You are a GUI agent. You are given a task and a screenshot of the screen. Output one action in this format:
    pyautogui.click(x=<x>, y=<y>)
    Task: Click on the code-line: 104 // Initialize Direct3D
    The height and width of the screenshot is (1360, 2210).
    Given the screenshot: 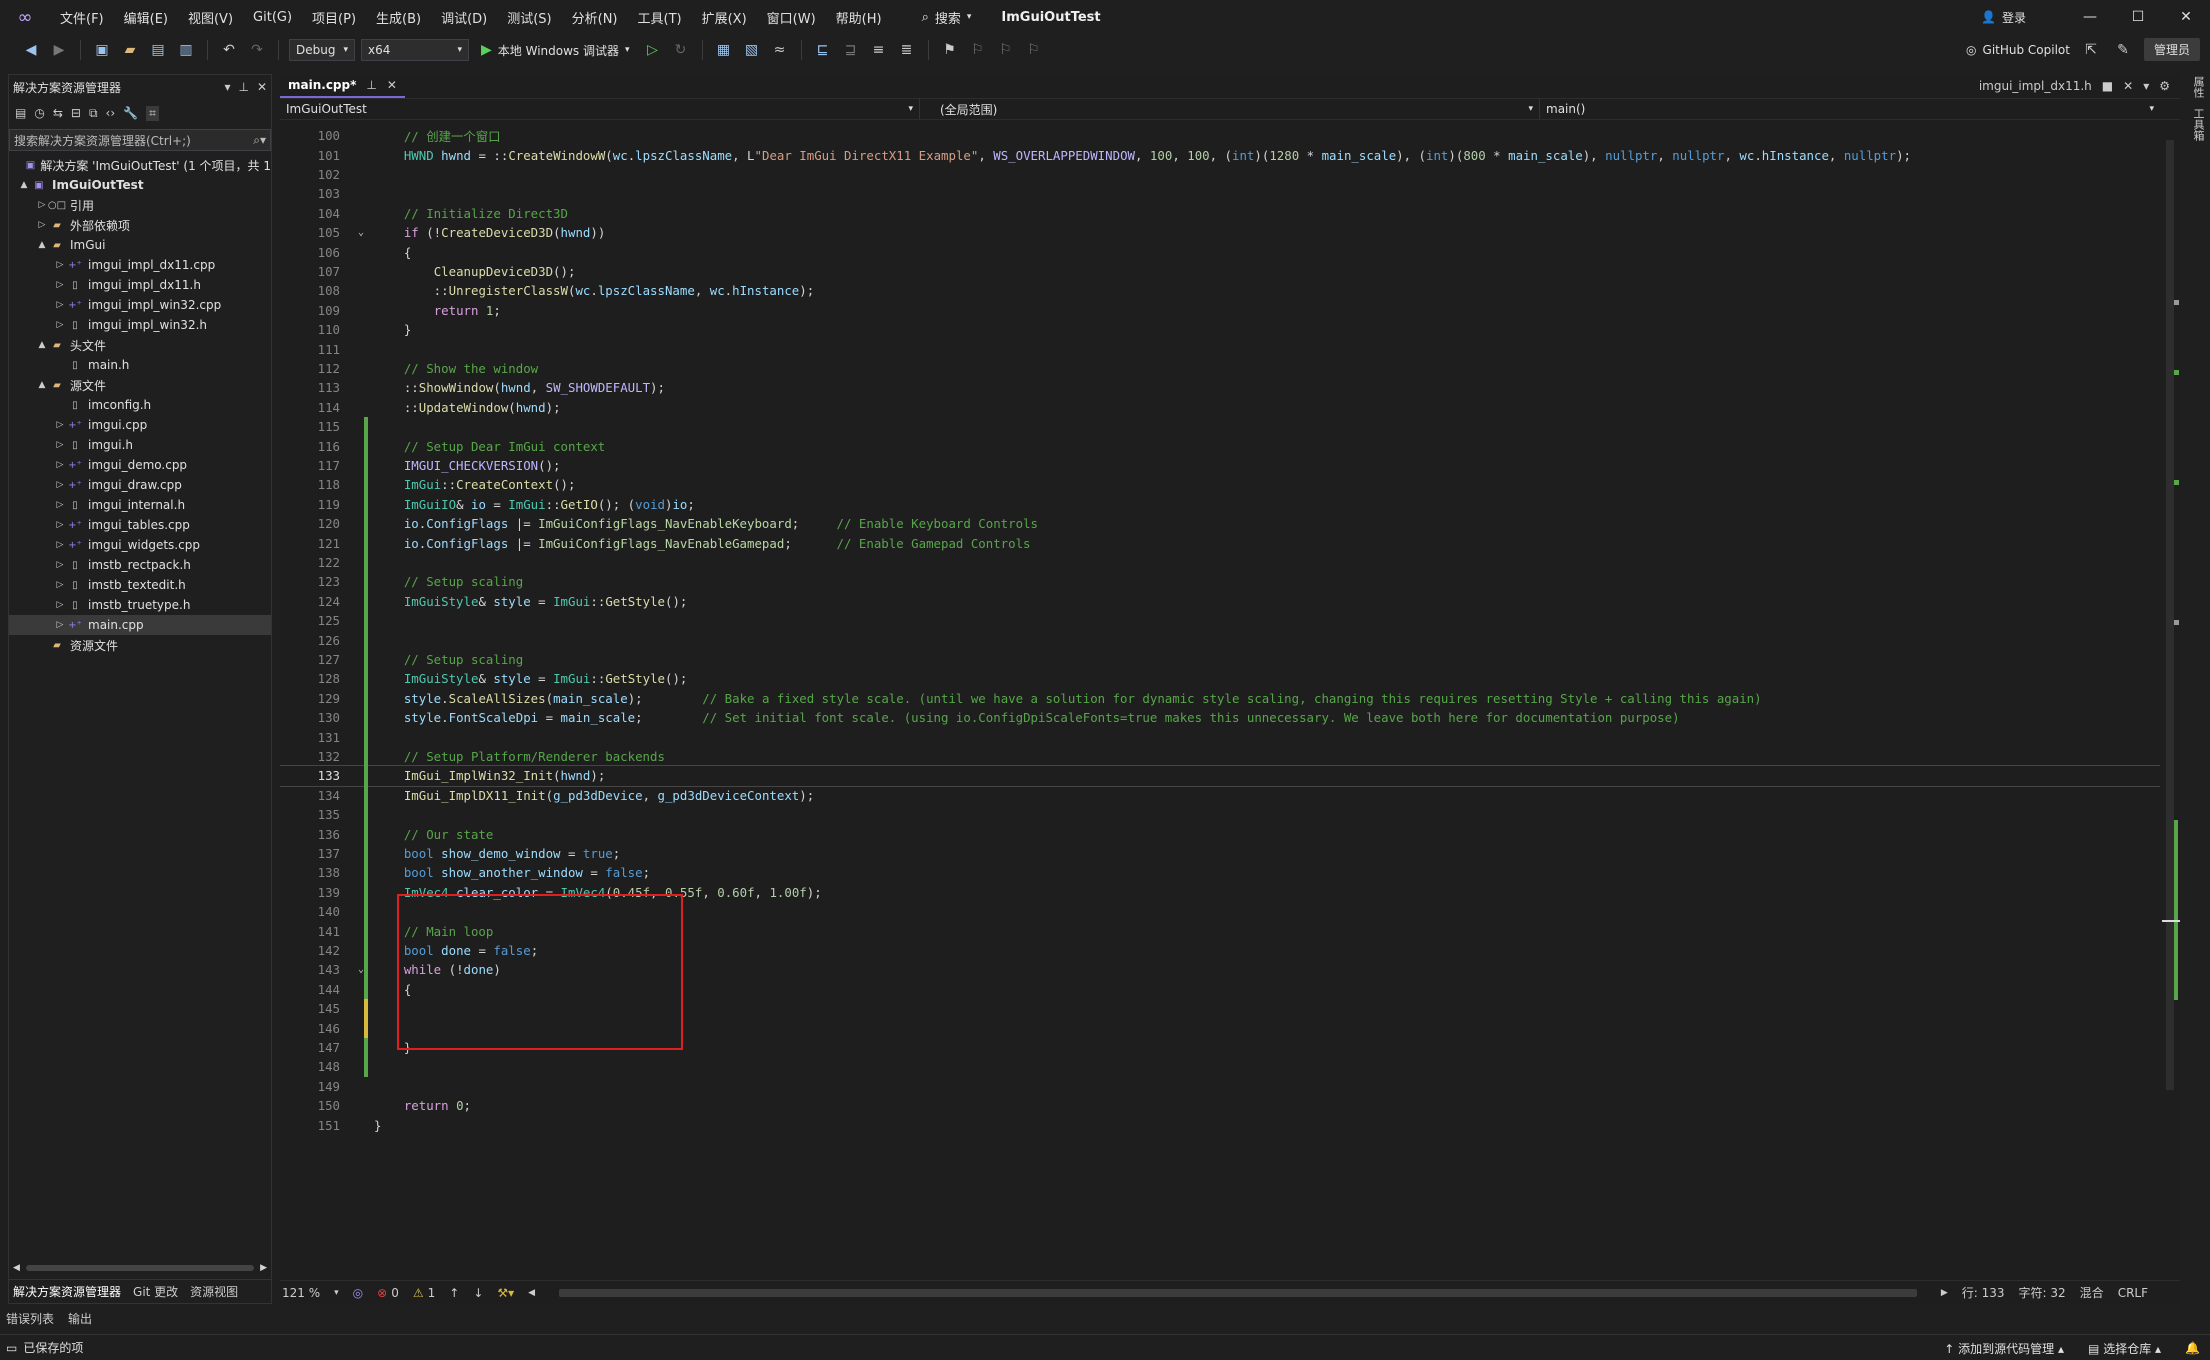 What is the action you would take?
    pyautogui.click(x=1220, y=213)
    